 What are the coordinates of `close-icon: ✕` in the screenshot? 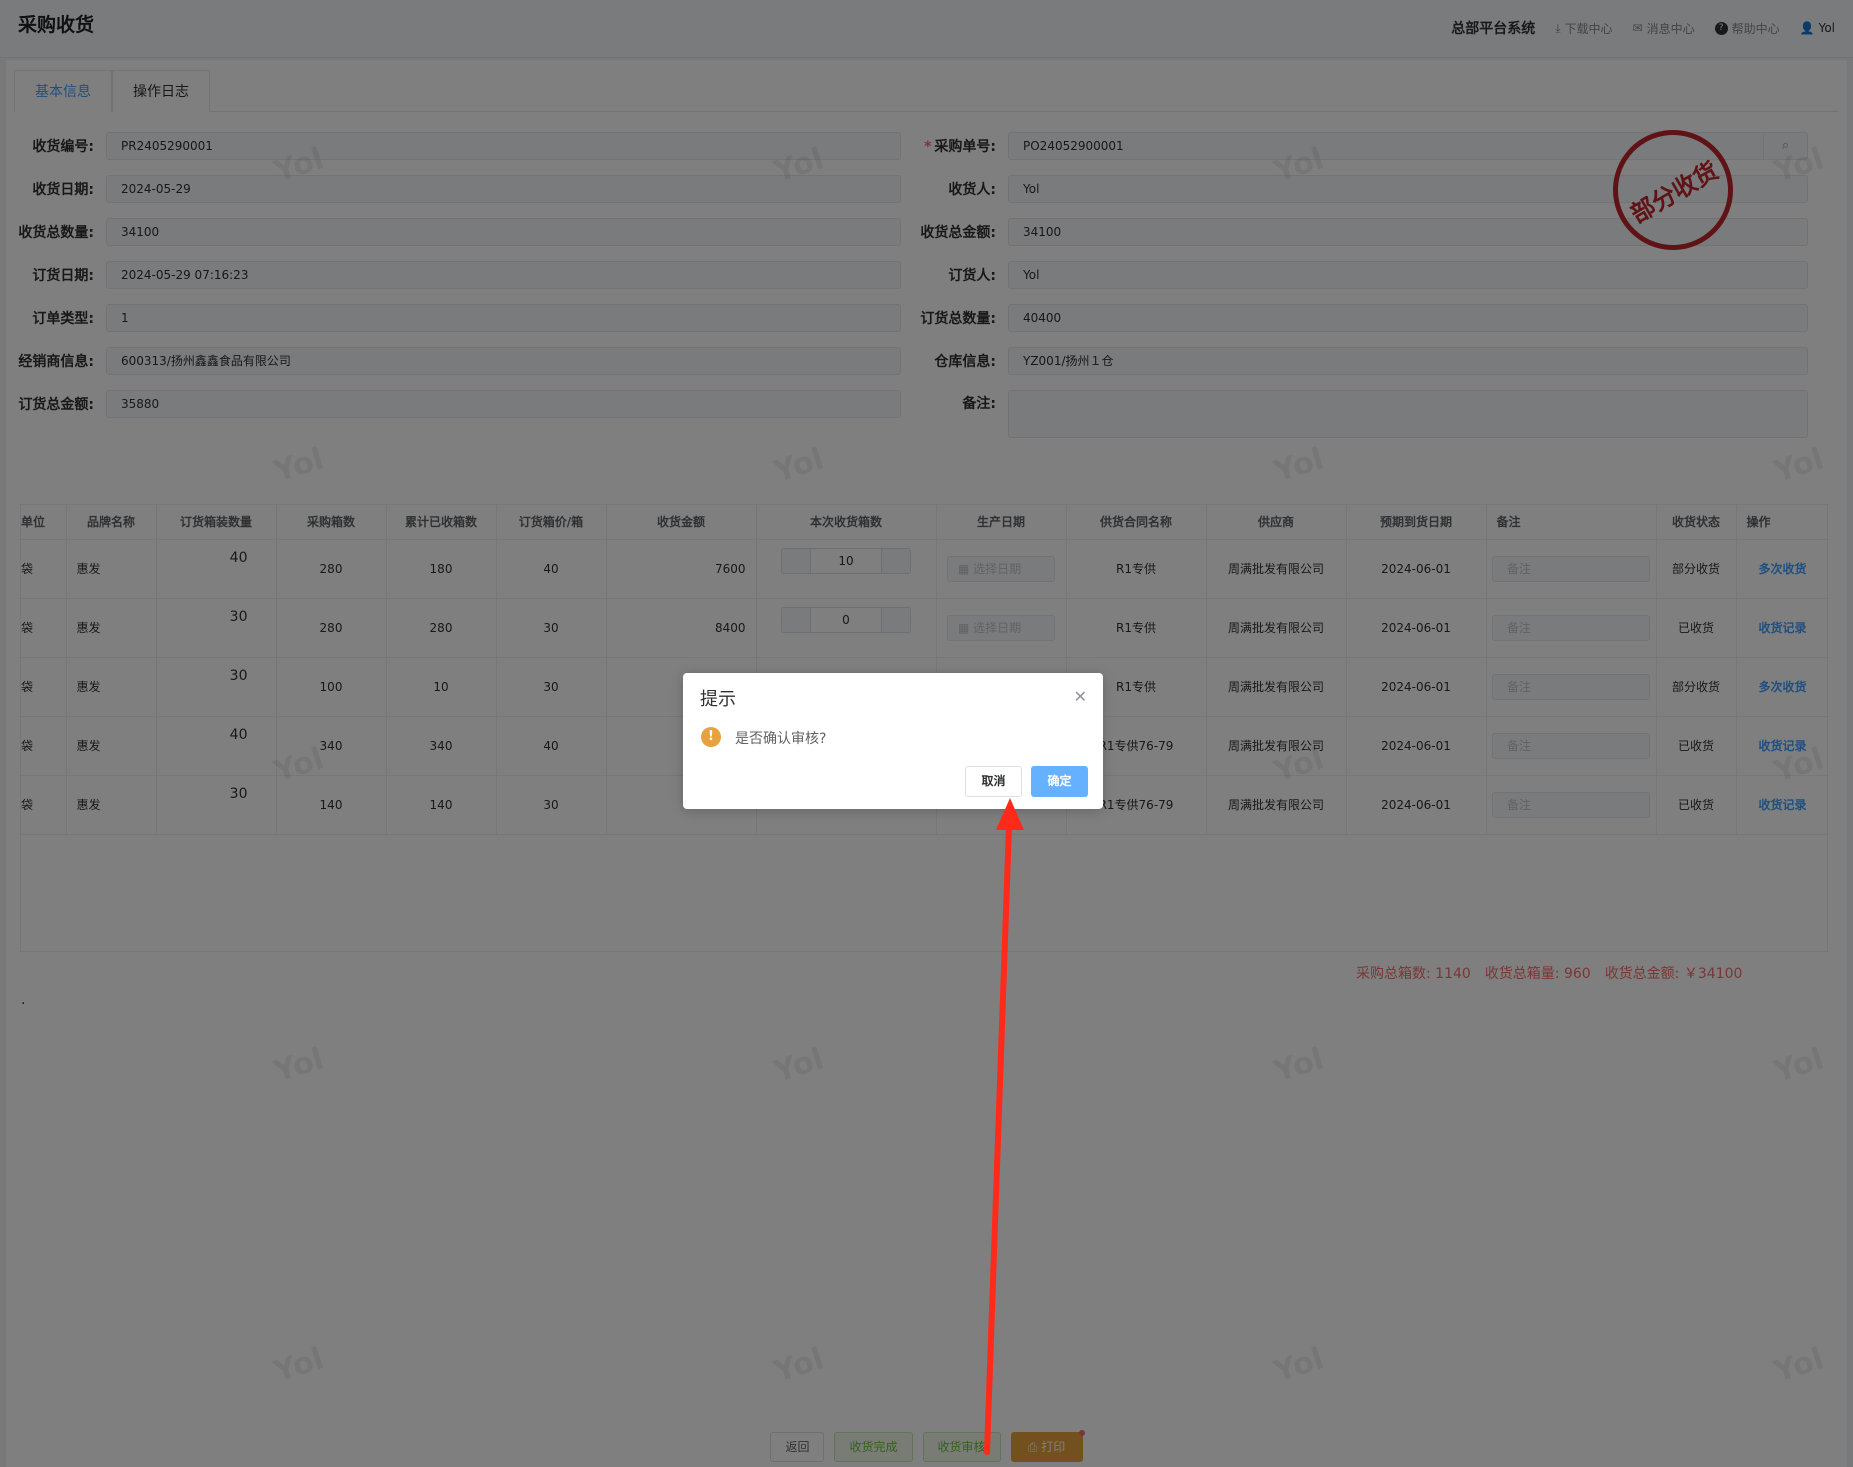 It's located at (1080, 696).